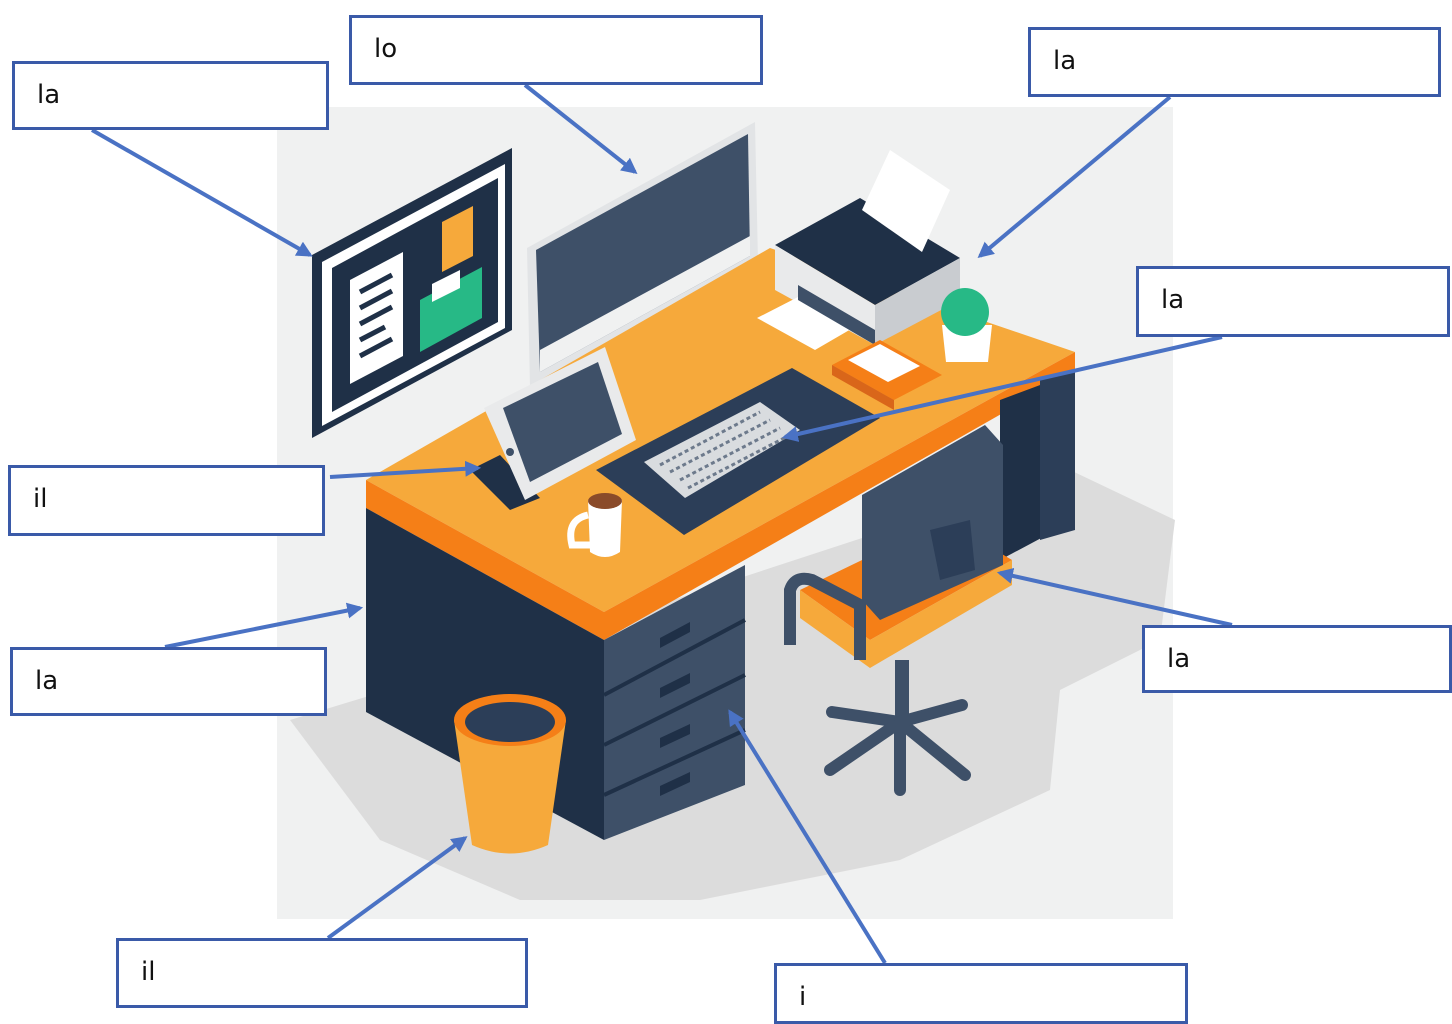 The image size is (1452, 1024). Describe the element at coordinates (322, 973) in the screenshot. I see `label-wastebasket: il` at that location.